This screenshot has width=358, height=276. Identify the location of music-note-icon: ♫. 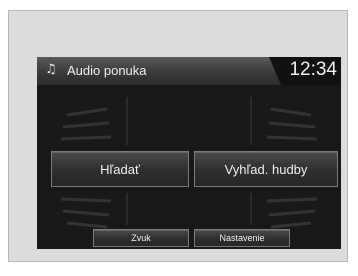
(51, 69).